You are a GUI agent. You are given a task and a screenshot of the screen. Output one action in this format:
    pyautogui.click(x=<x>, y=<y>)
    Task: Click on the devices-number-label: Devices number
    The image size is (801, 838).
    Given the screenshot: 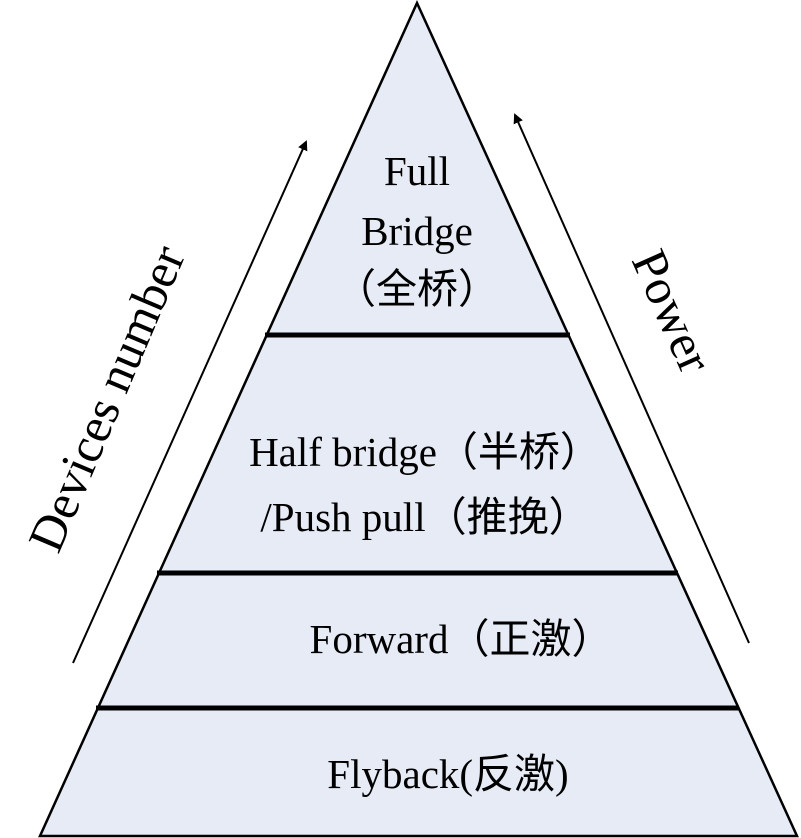 What is the action you would take?
    pyautogui.click(x=106, y=398)
    